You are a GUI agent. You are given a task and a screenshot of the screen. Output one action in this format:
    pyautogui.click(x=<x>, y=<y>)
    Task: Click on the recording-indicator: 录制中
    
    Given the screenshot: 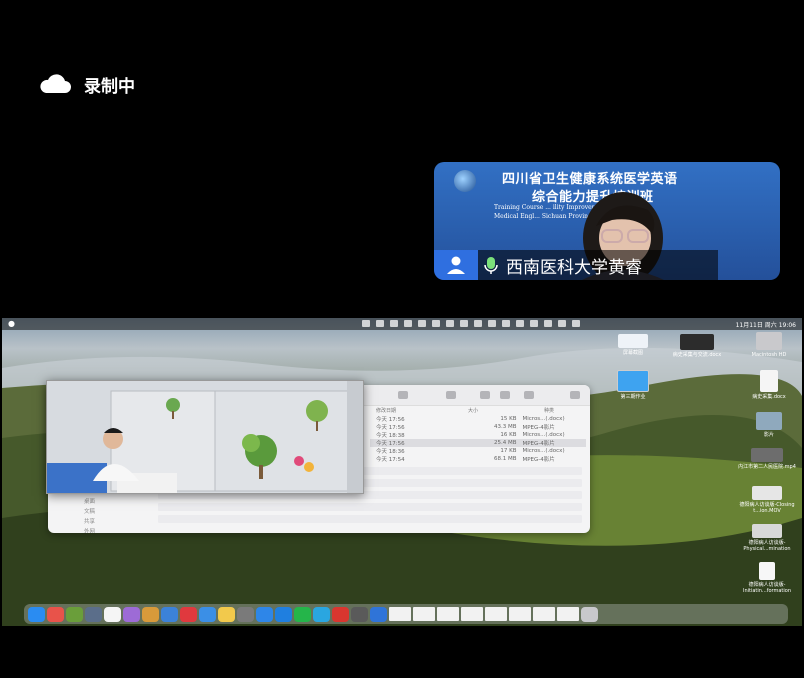 What is the action you would take?
    pyautogui.click(x=86, y=84)
    